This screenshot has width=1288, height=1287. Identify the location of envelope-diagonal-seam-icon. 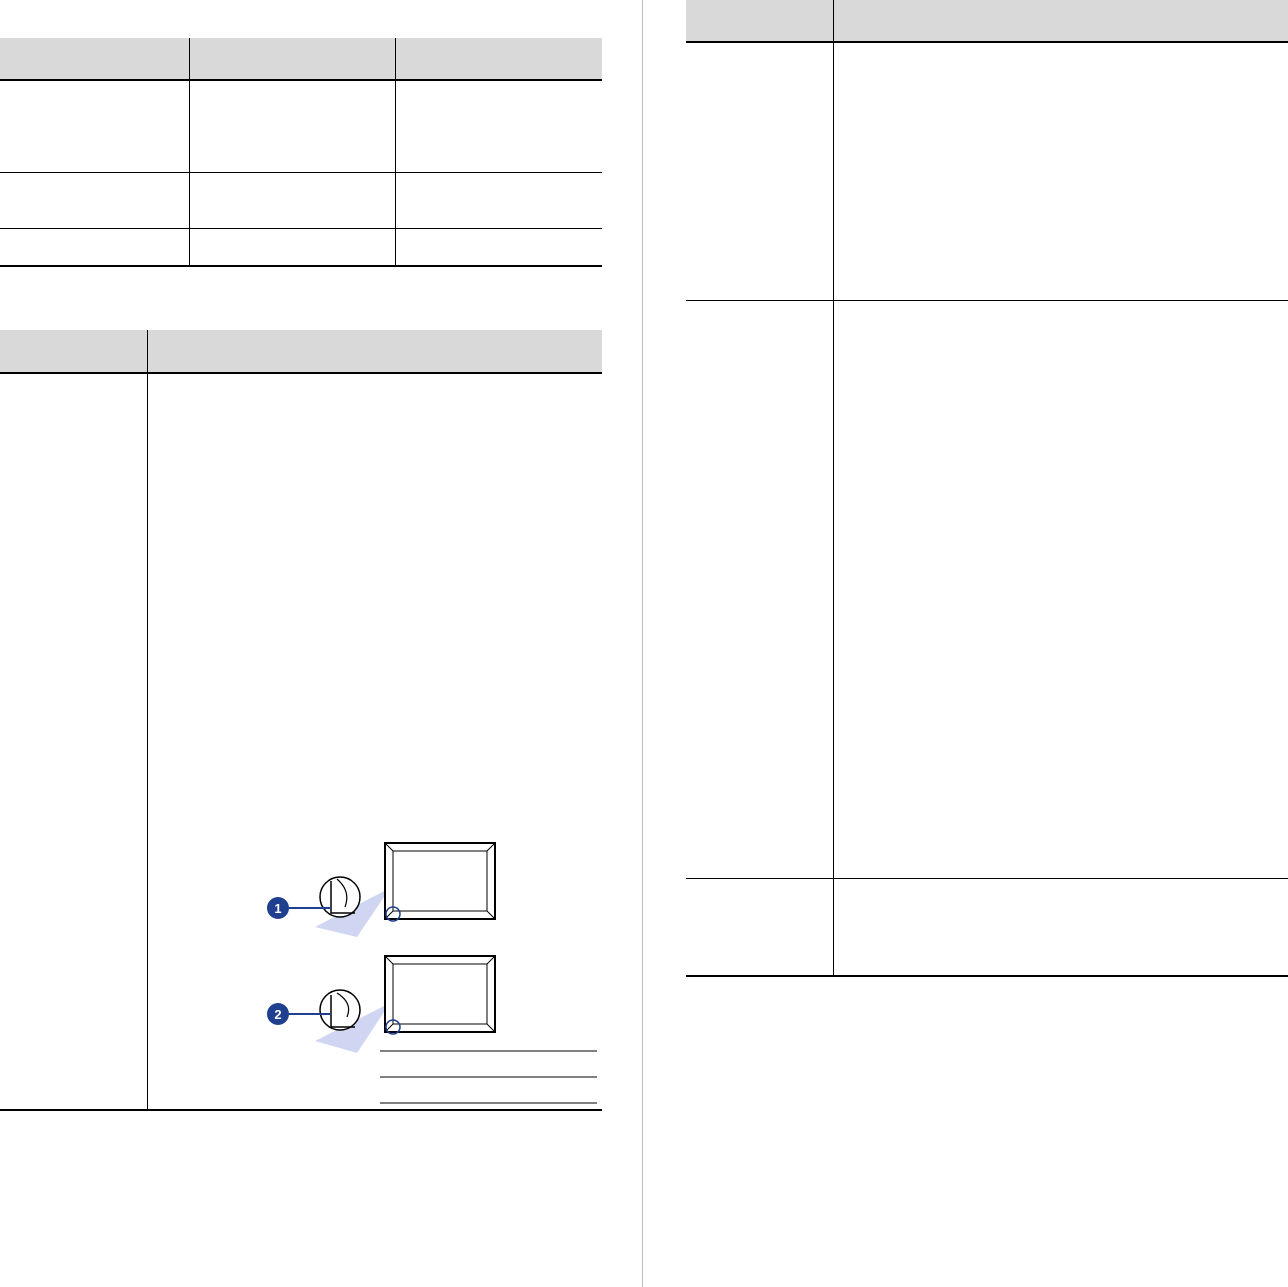
(392, 889).